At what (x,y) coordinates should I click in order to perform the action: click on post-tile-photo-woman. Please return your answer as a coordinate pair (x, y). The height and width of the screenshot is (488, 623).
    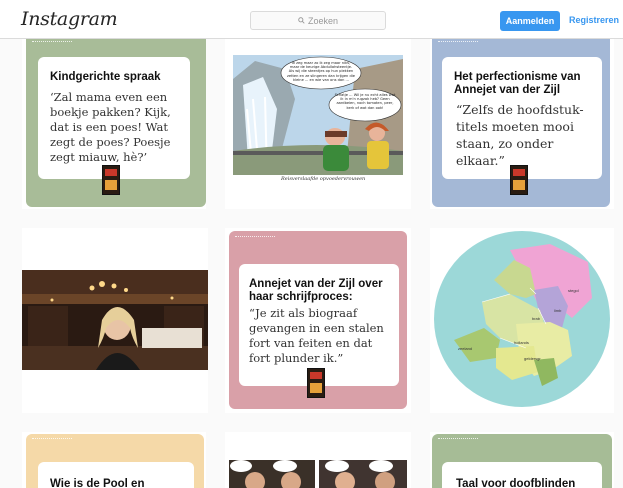
    Looking at the image, I should click on (115, 320).